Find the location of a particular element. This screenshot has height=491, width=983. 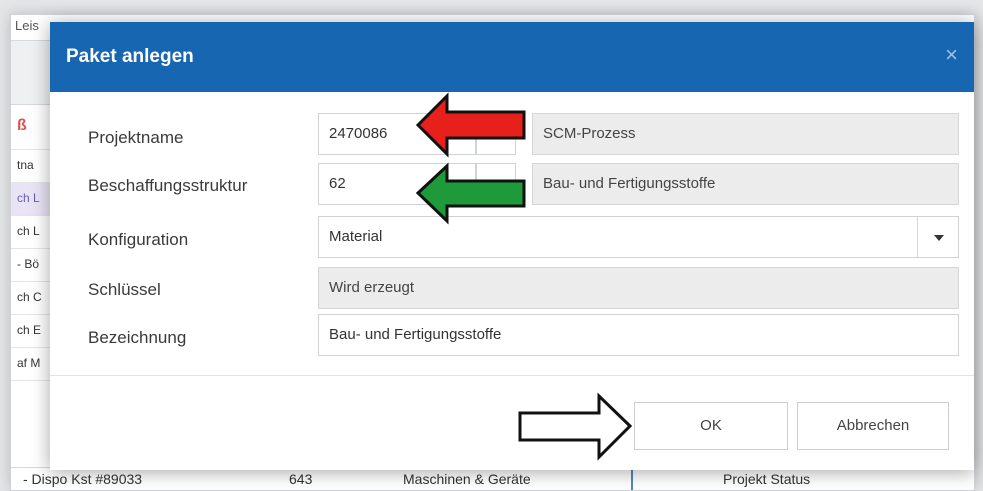

white-arrow-icon is located at coordinates (575, 426).